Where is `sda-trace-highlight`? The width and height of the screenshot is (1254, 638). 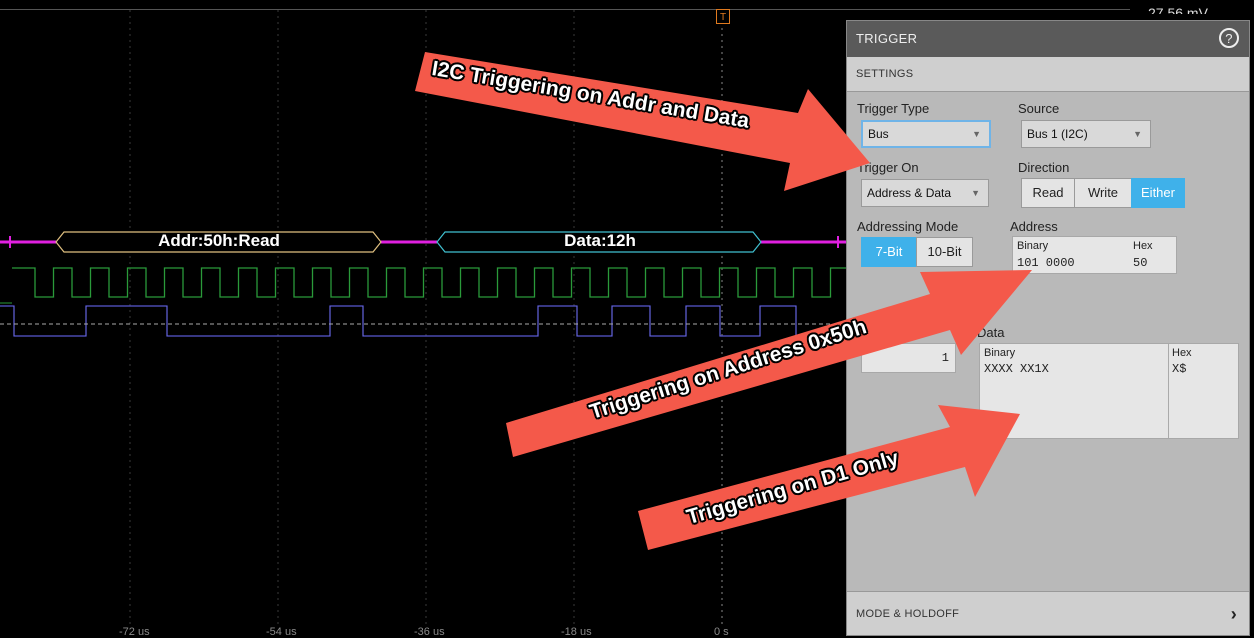 sda-trace-highlight is located at coordinates (423, 321).